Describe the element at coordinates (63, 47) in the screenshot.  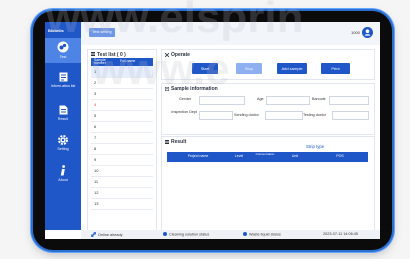
I see `flask-icon` at that location.